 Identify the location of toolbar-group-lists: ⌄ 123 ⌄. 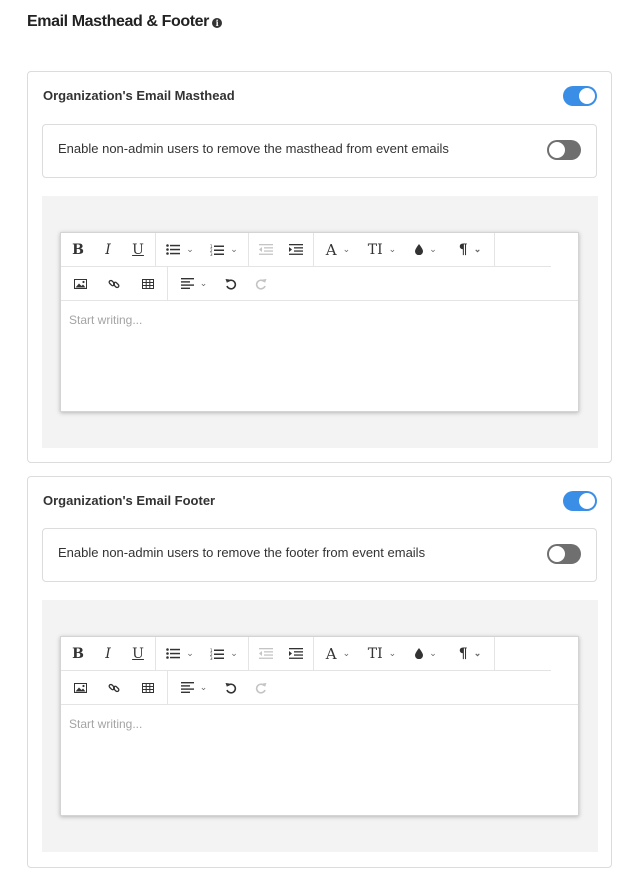
(202, 249).